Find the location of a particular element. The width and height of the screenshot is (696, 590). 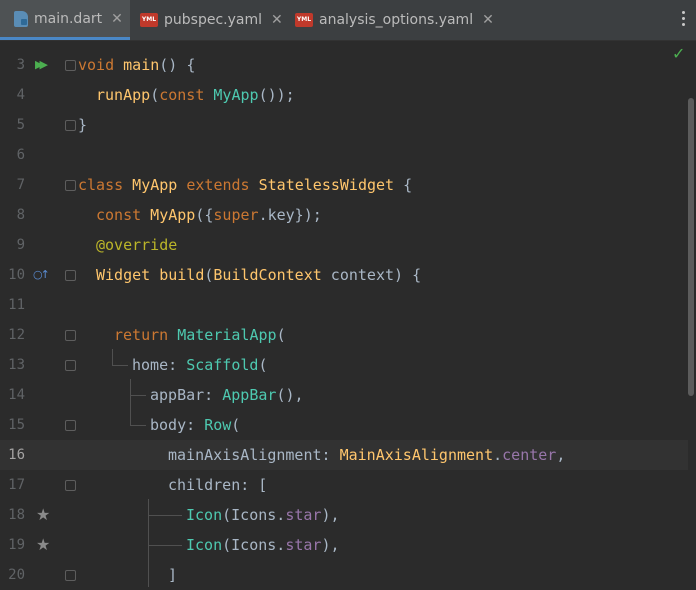

code-token: .key}); is located at coordinates (290, 215).